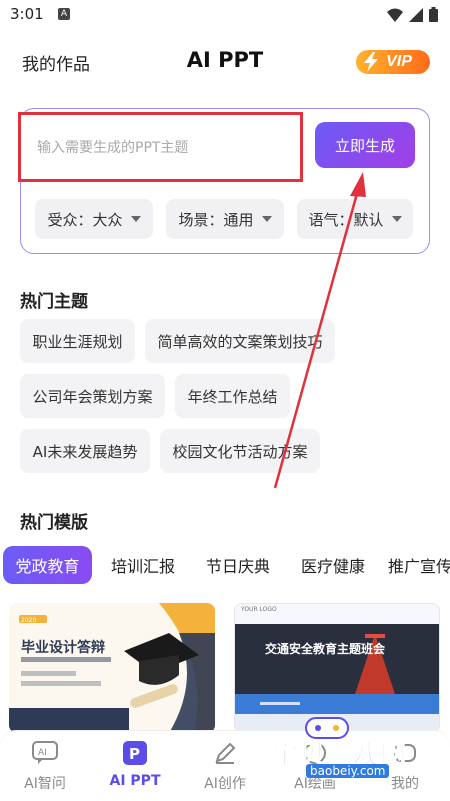 The image size is (450, 801). I want to click on tab-training-report: 培训汇报, so click(143, 565).